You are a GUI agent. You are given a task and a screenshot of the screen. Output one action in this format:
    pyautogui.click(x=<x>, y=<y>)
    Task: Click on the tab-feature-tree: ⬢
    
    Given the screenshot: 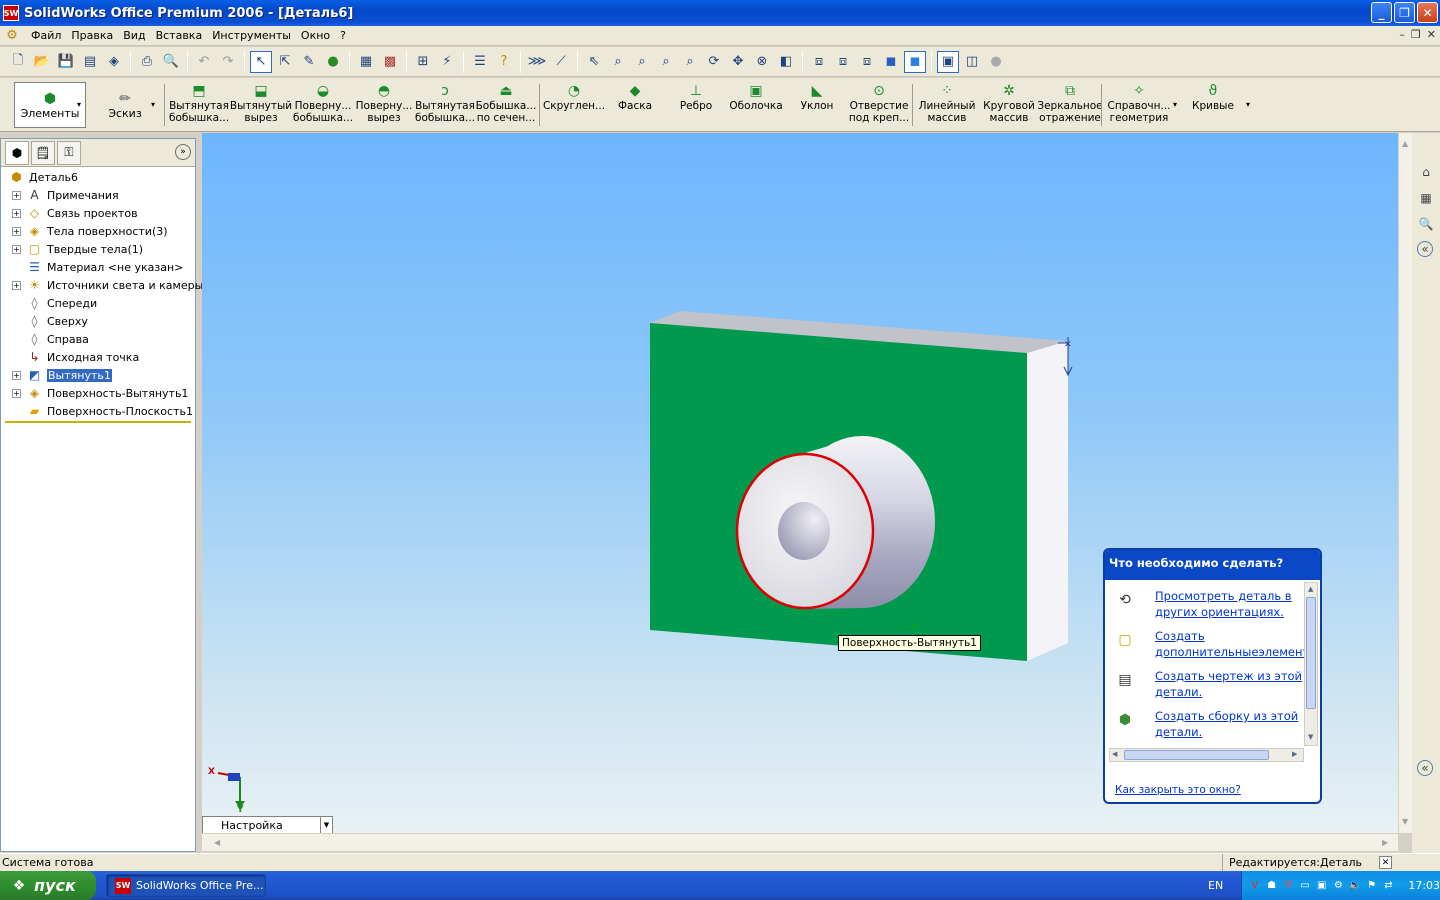 What is the action you would take?
    pyautogui.click(x=17, y=152)
    